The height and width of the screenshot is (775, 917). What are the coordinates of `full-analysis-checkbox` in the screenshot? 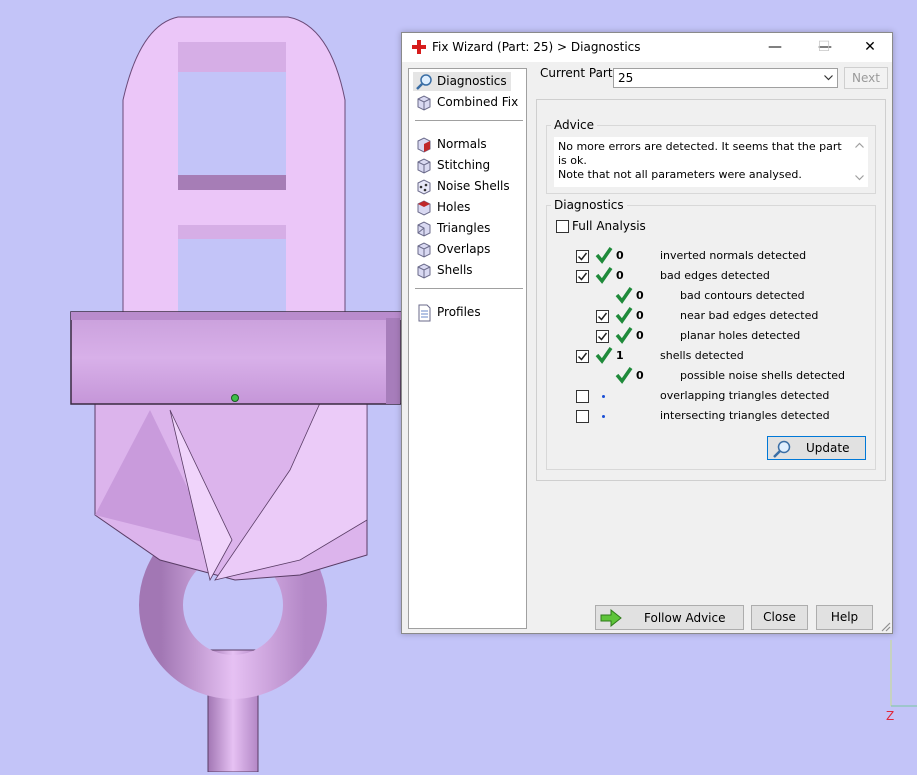 It's located at (562, 226).